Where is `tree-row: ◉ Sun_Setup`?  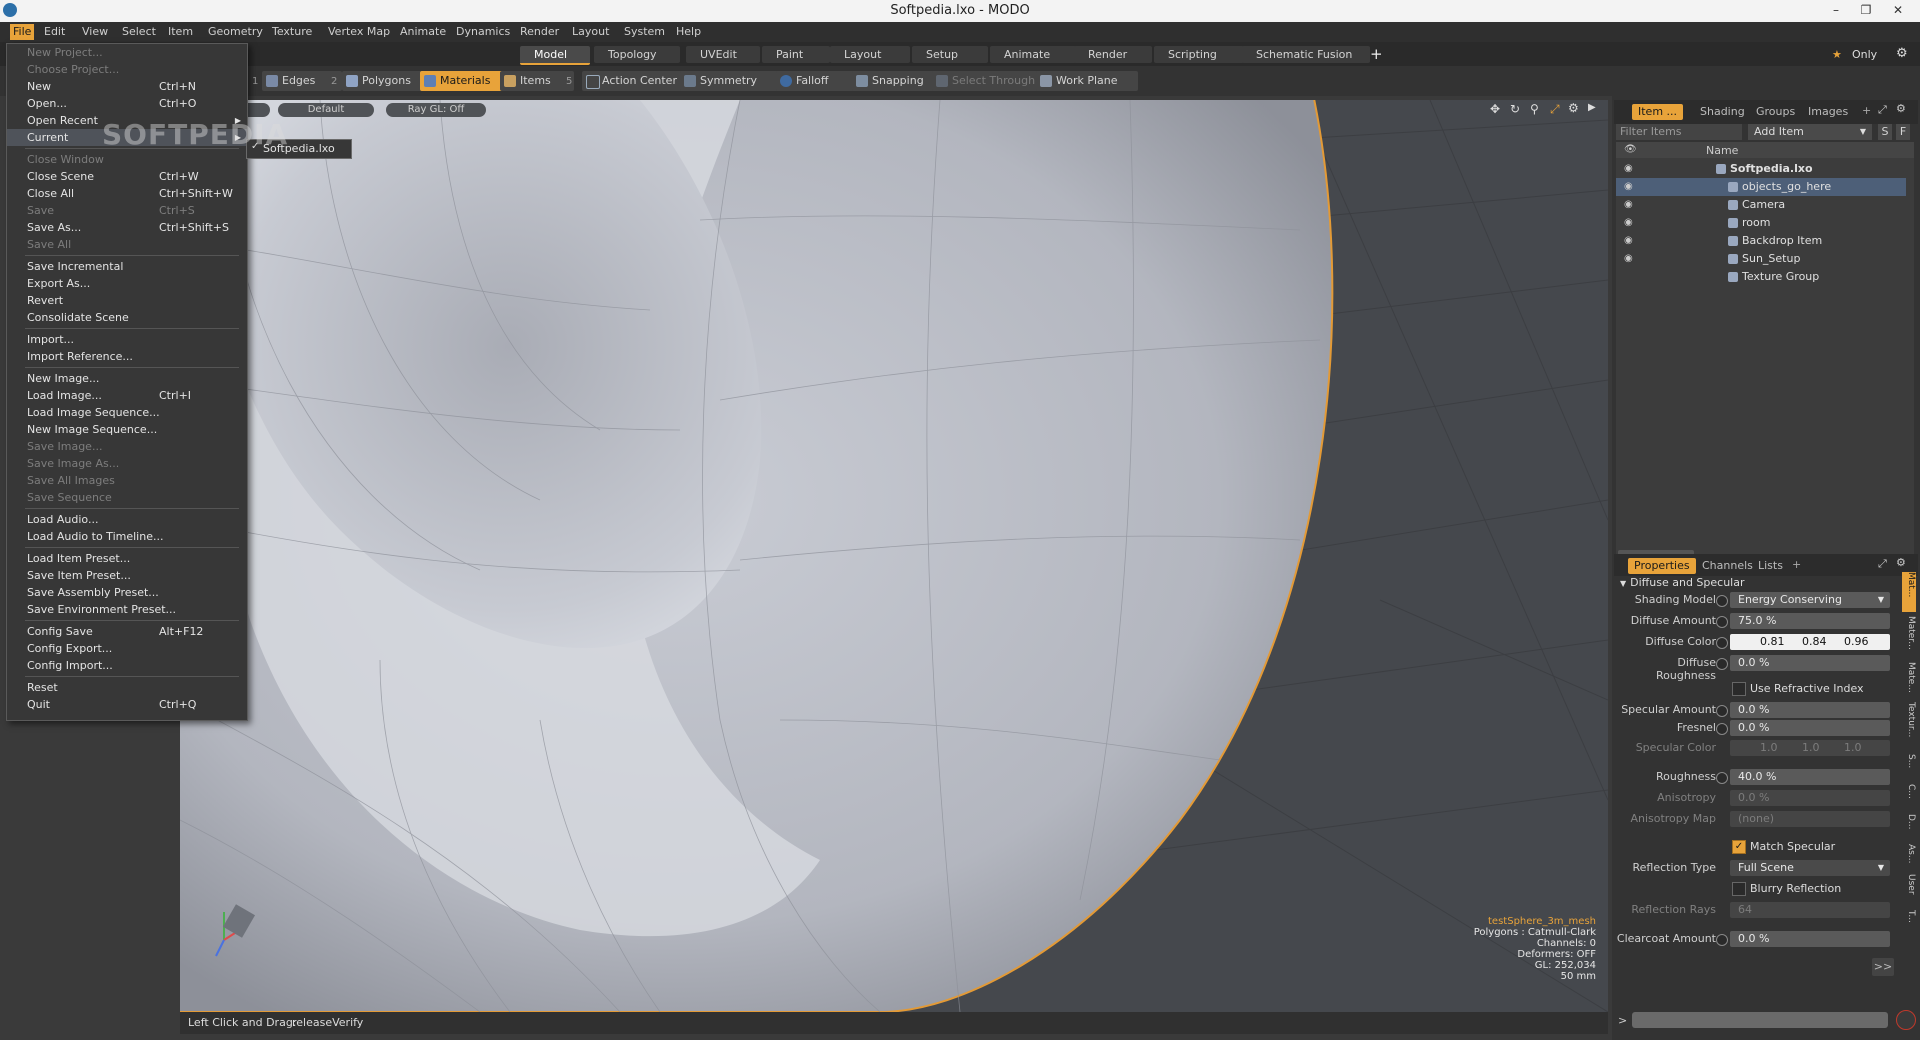
tree-row: ◉ Sun_Setup is located at coordinates (1761, 259).